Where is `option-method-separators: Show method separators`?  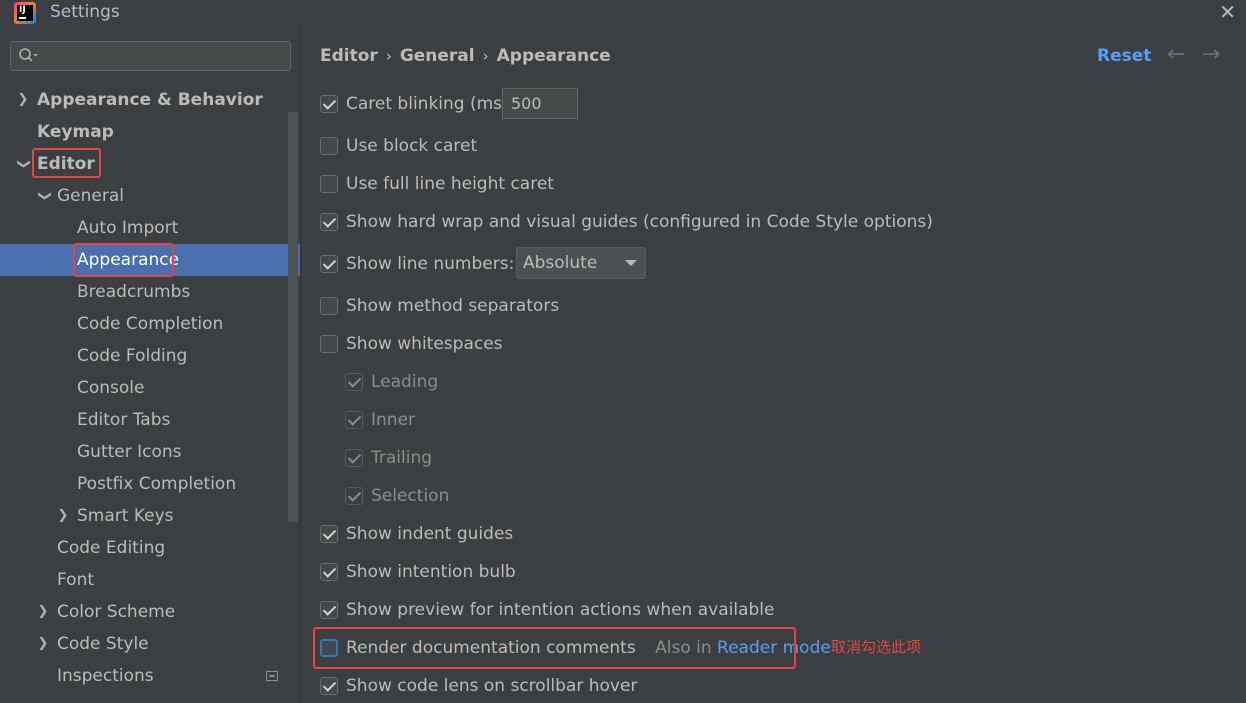 option-method-separators: Show method separators is located at coordinates (470, 306).